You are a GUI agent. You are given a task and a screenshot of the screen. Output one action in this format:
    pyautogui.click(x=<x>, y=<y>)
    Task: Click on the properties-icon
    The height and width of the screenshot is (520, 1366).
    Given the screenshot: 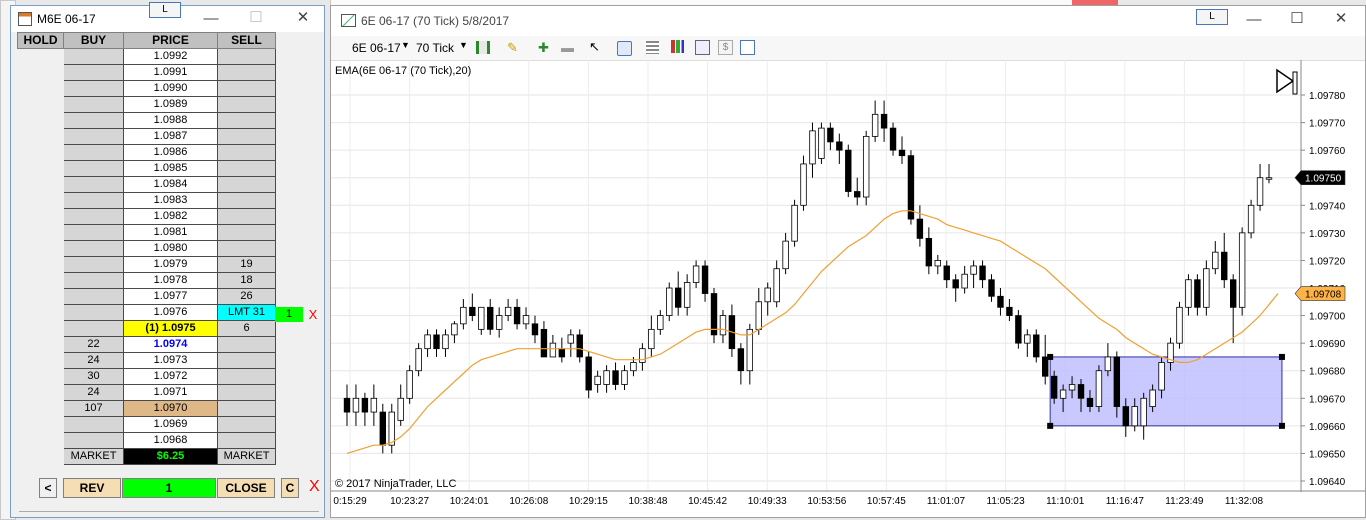 What is the action you would take?
    pyautogui.click(x=747, y=47)
    